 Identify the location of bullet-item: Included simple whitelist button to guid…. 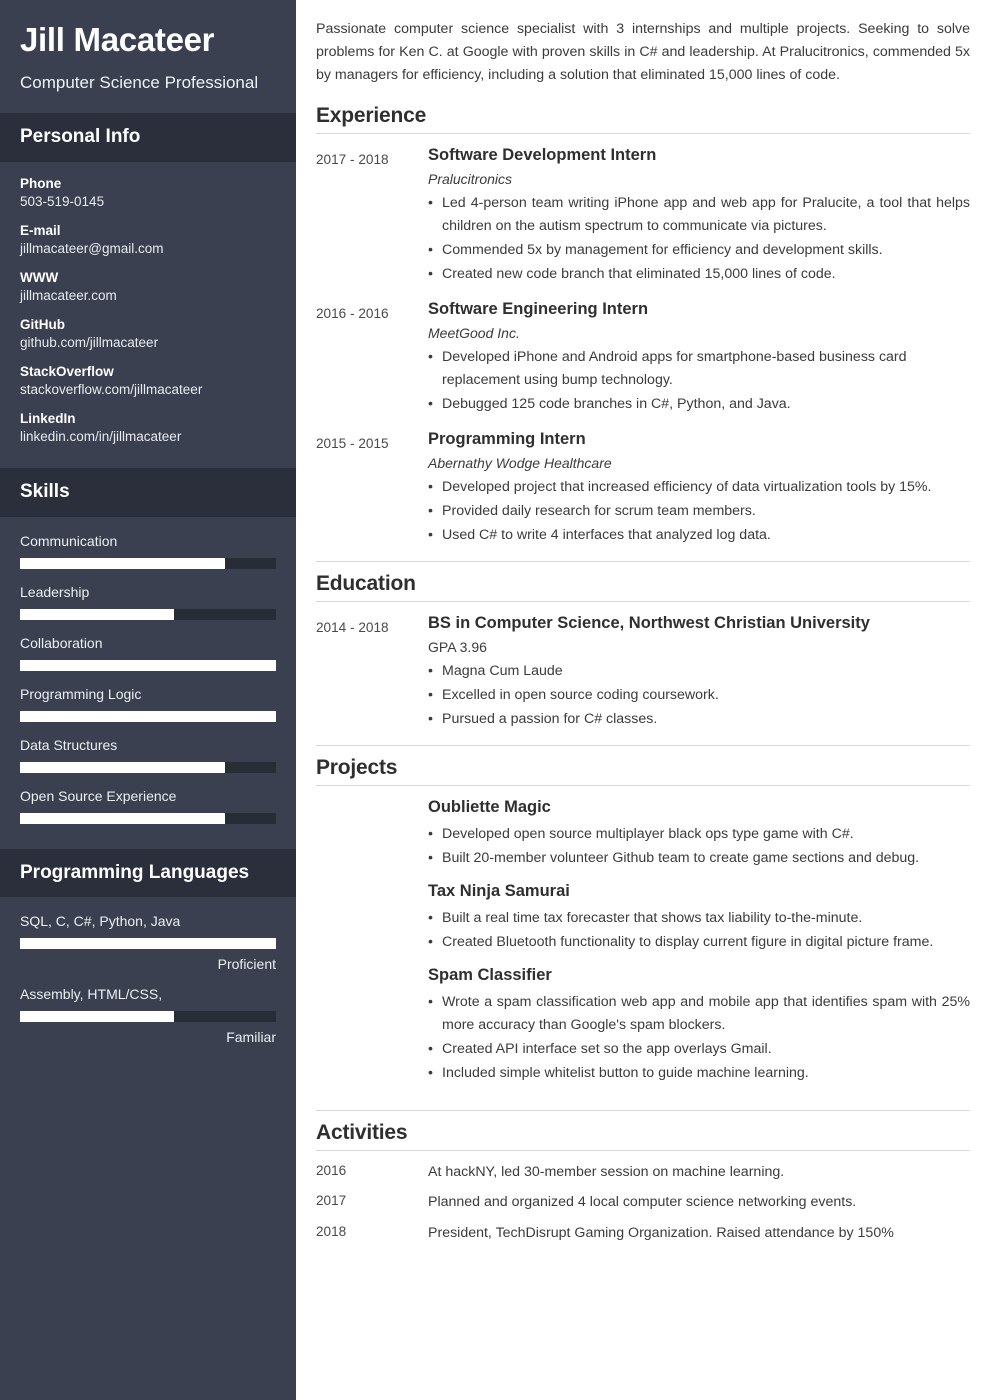
(699, 1073).